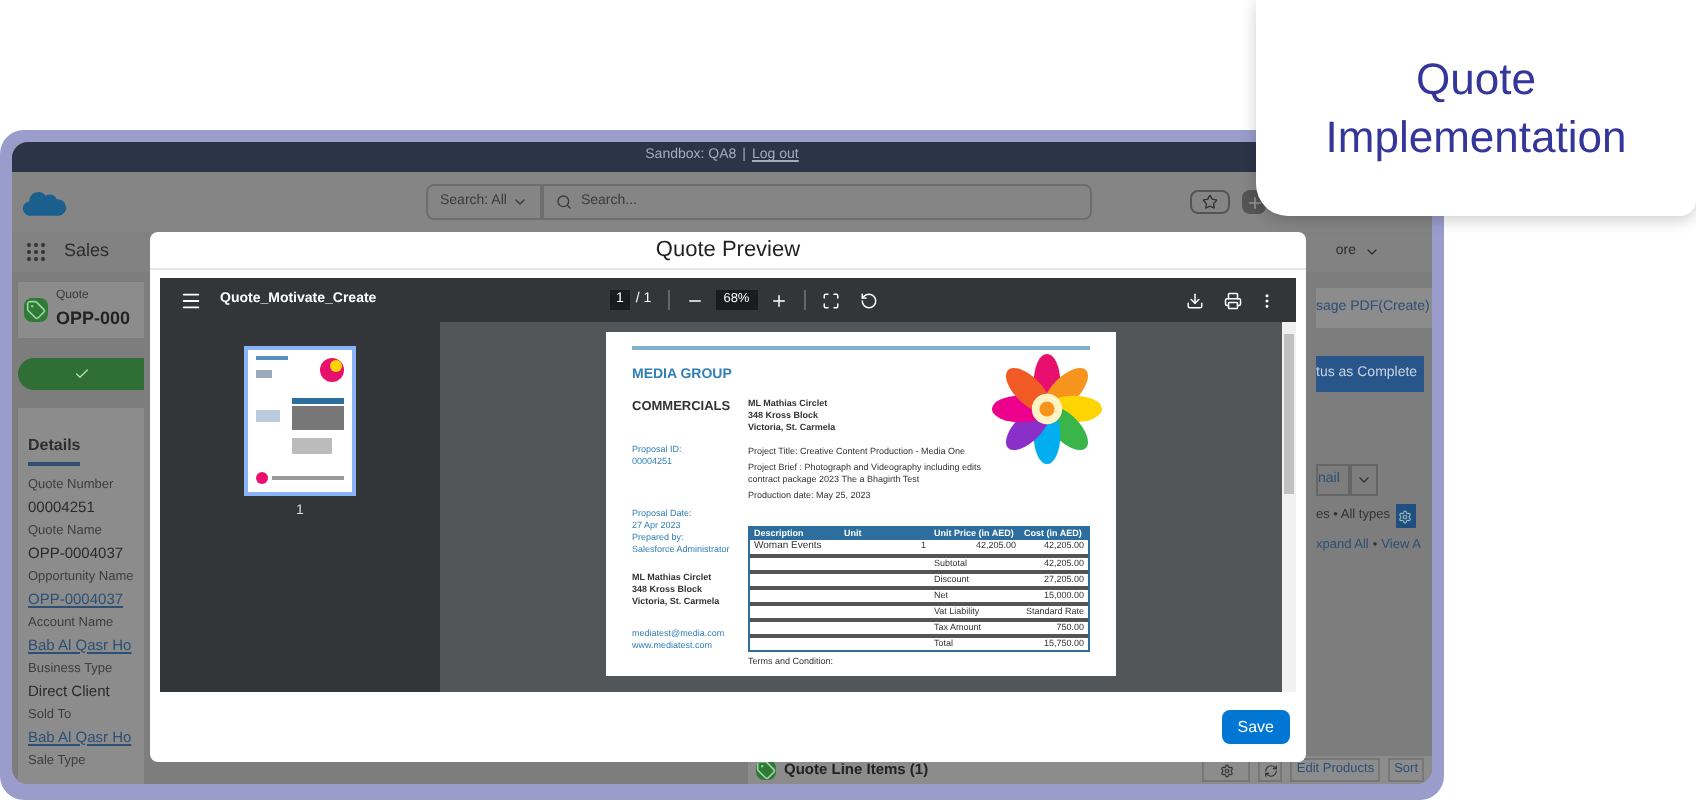 The width and height of the screenshot is (1696, 804). Describe the element at coordinates (1233, 300) in the screenshot. I see `print-icon` at that location.